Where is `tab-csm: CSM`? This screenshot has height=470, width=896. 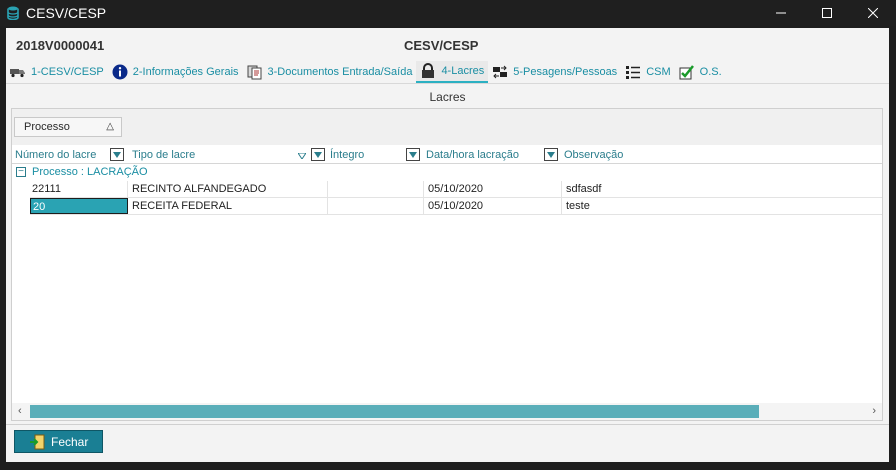 tab-csm: CSM is located at coordinates (647, 72).